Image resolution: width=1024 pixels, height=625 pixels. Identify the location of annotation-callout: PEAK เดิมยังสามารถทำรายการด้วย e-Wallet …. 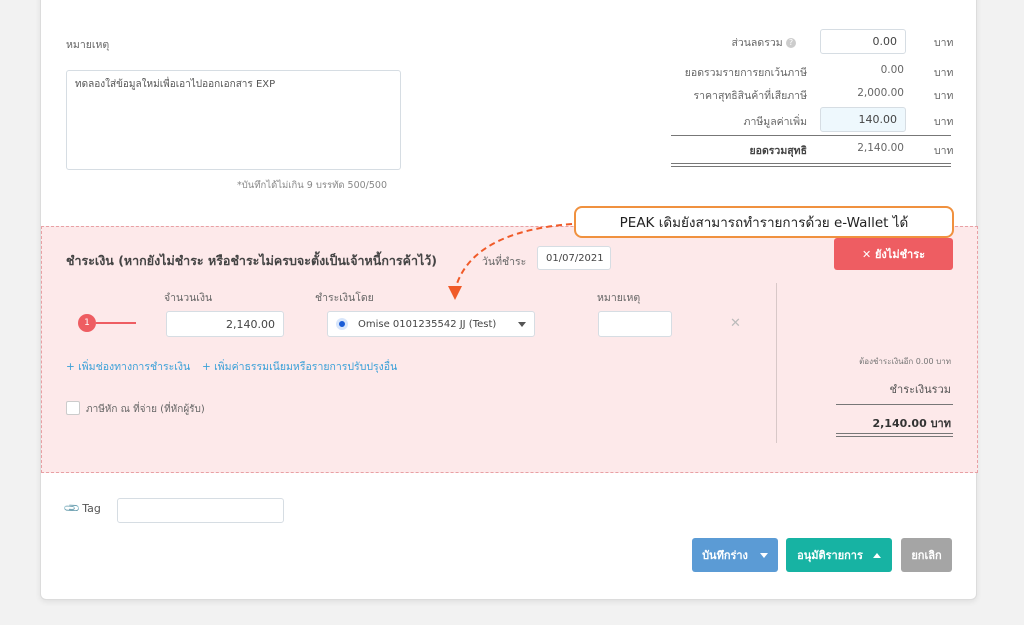
(764, 222).